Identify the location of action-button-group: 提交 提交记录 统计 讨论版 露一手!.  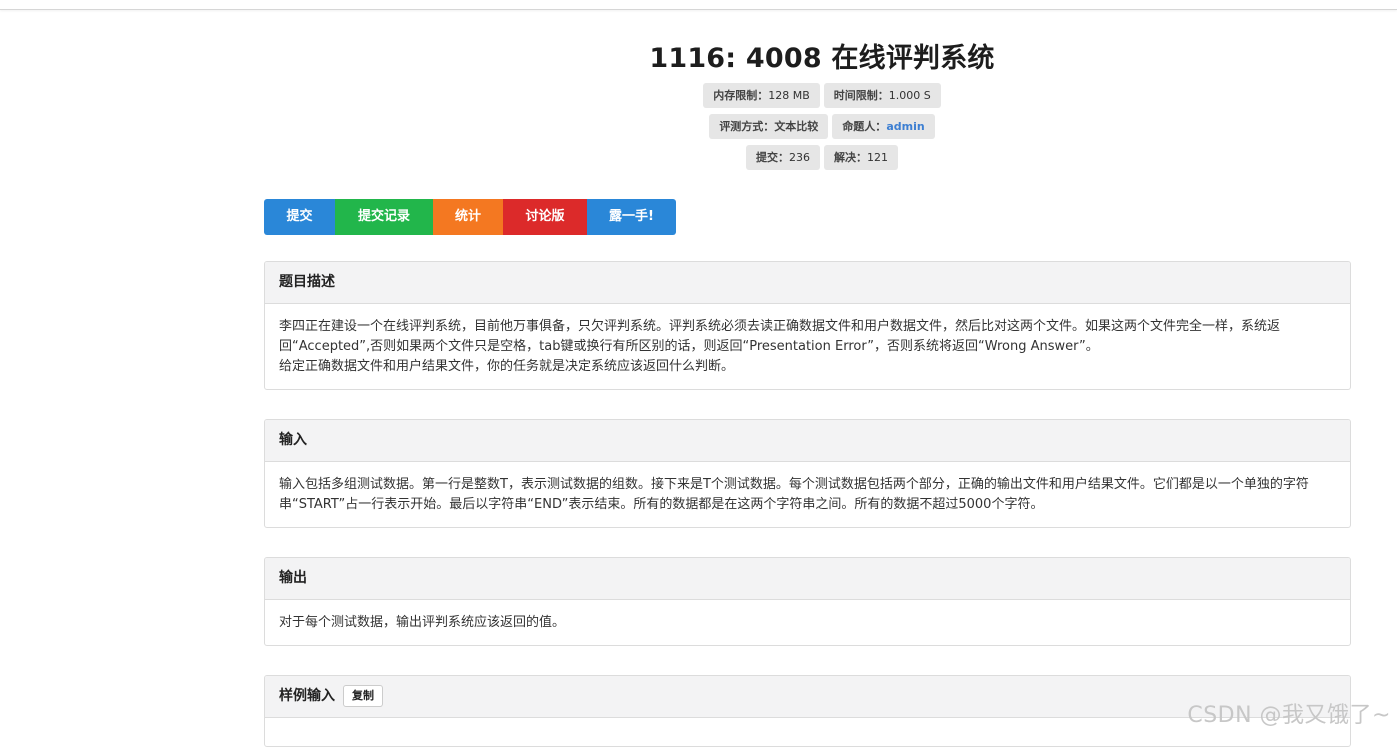
(470, 217).